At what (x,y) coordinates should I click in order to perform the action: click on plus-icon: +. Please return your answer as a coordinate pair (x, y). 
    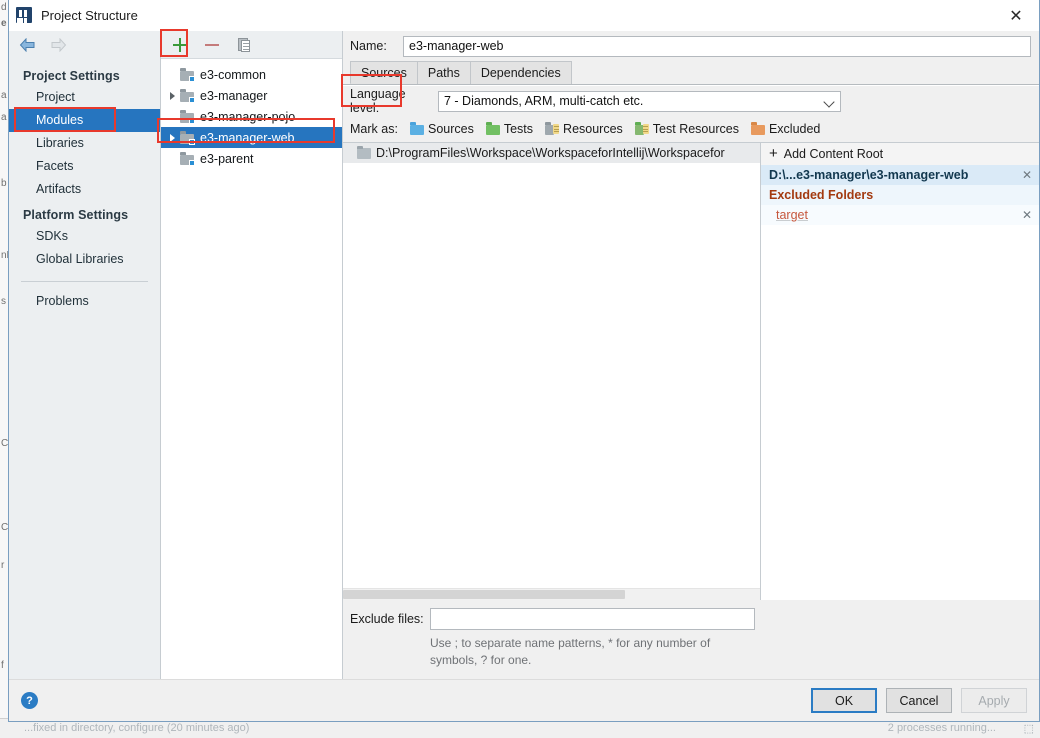
    Looking at the image, I should click on (773, 153).